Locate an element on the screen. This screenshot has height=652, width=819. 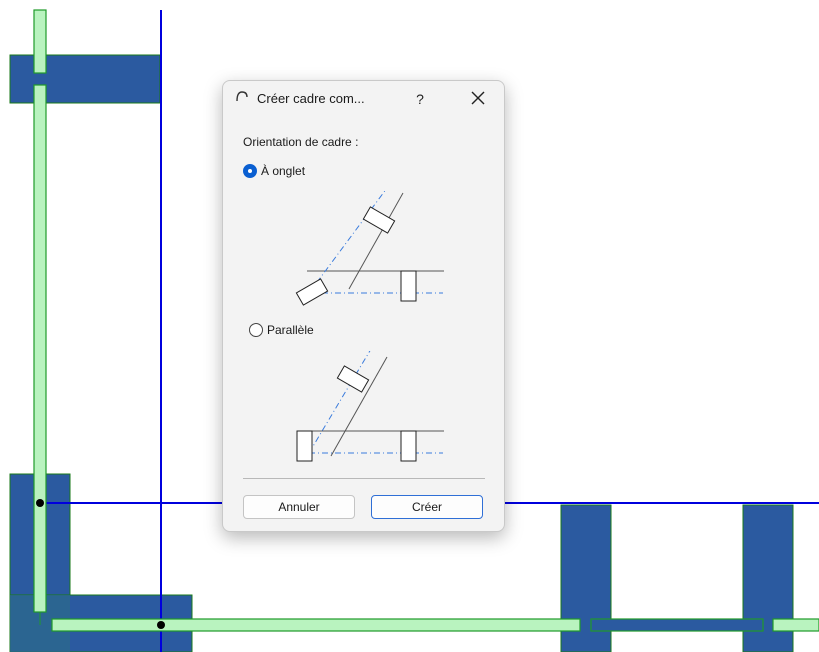
orientation-label: Orientation de cadre : is located at coordinates (301, 142).